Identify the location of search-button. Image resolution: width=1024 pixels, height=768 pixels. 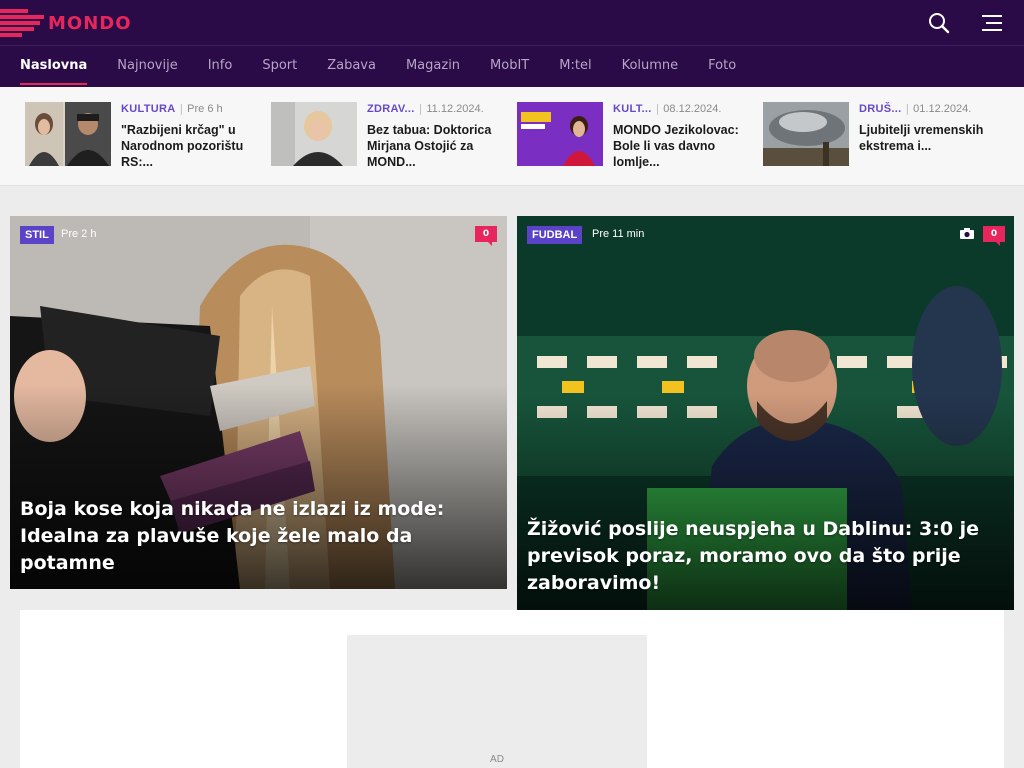
(939, 23).